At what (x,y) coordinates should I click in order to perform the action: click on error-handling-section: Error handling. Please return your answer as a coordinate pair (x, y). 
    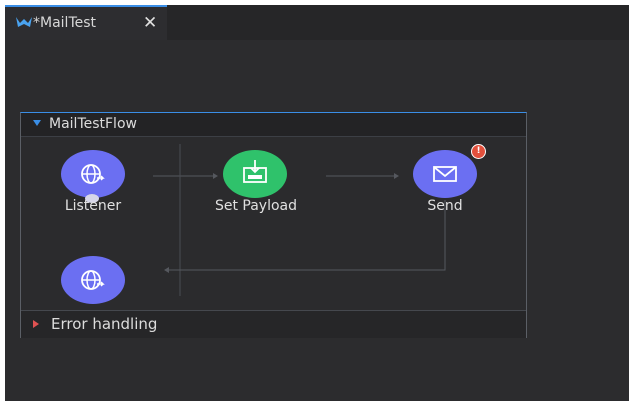
    Looking at the image, I should click on (273, 324).